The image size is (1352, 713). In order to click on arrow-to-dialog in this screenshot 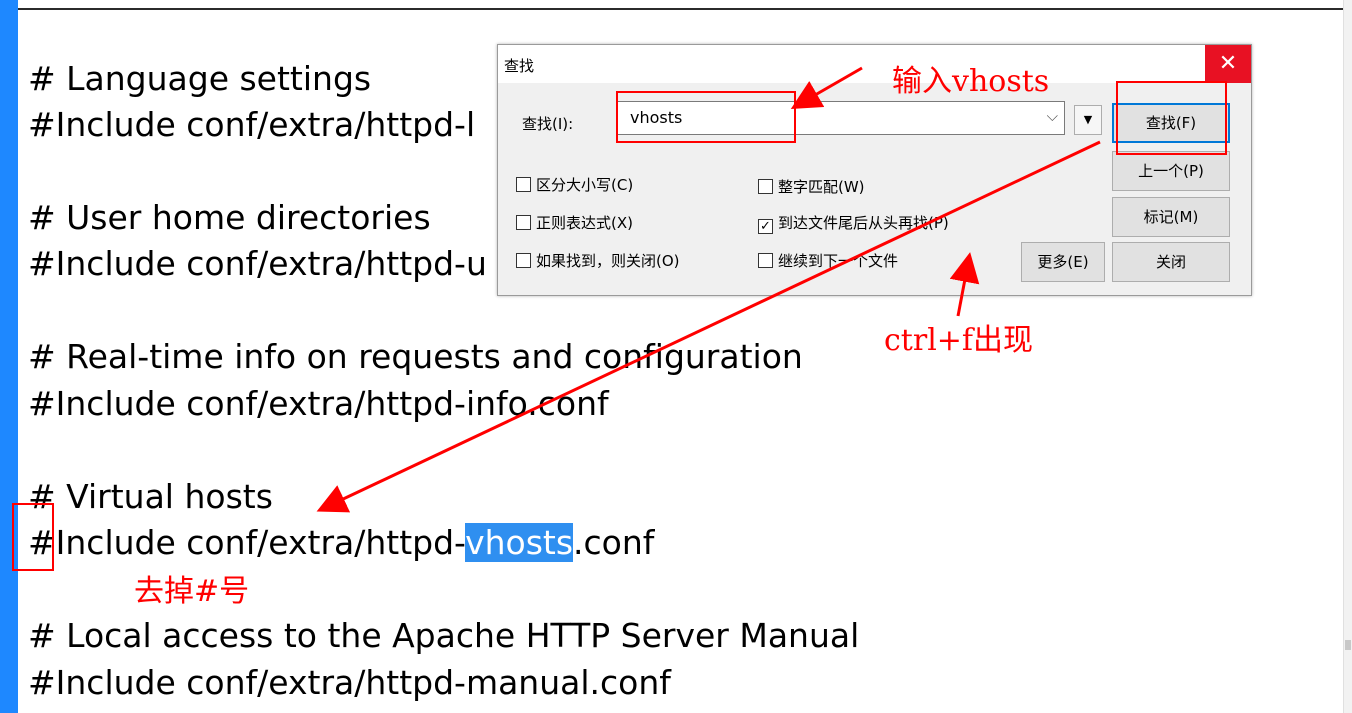, I will do `click(964, 284)`.